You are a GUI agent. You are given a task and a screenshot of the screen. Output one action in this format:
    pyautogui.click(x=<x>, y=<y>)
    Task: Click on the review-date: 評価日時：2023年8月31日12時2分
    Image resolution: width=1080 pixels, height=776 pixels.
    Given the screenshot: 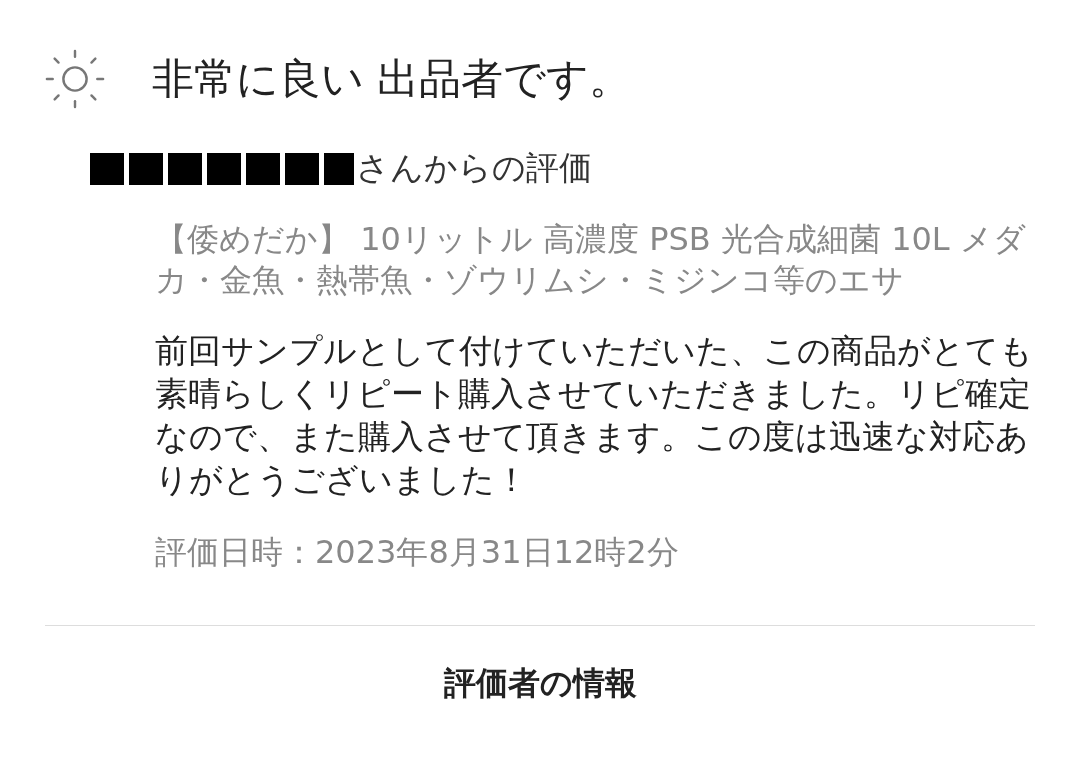 What is the action you would take?
    pyautogui.click(x=417, y=552)
    